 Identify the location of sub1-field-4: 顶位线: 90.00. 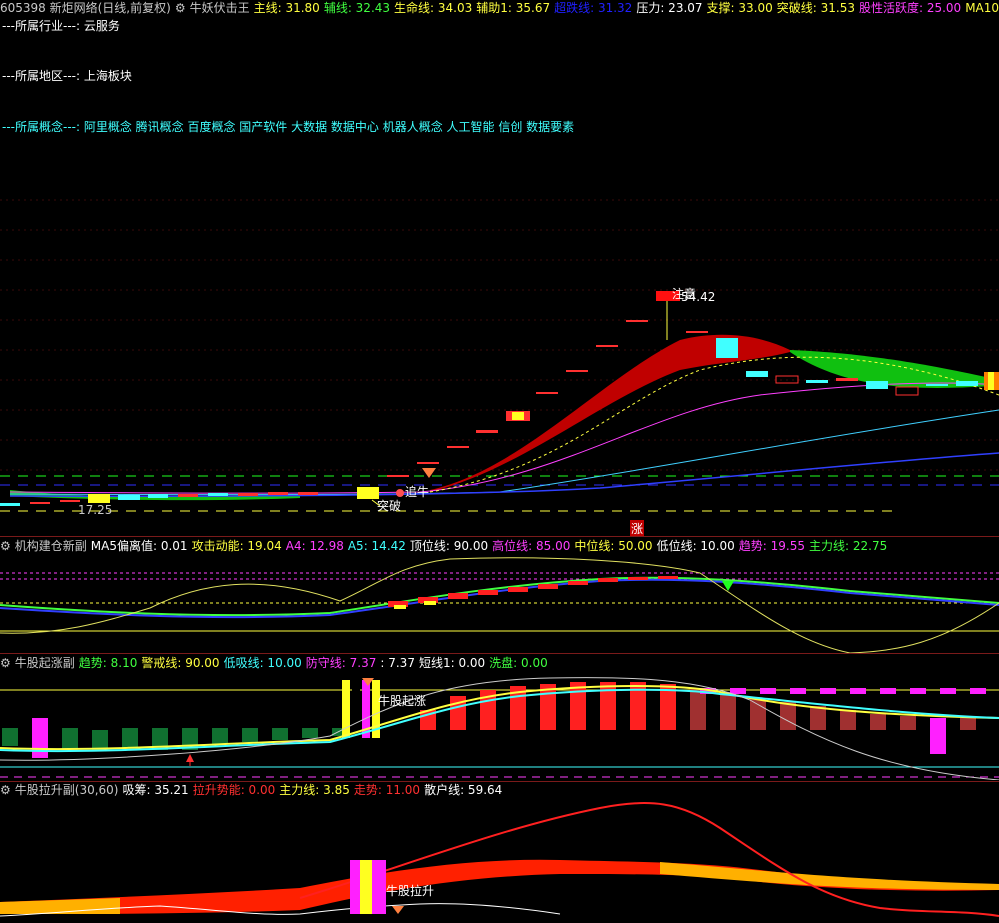
(449, 546).